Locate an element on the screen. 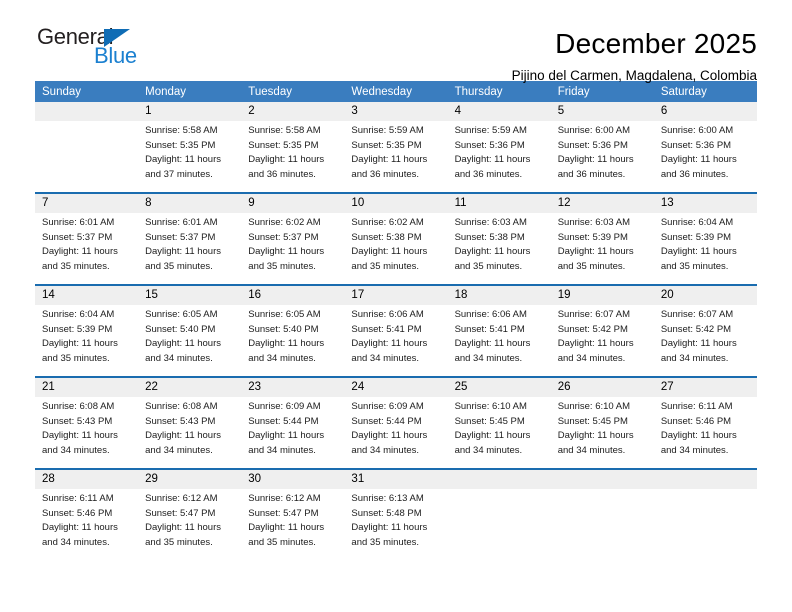 The width and height of the screenshot is (792, 612). day-number: 27 is located at coordinates (705, 387).